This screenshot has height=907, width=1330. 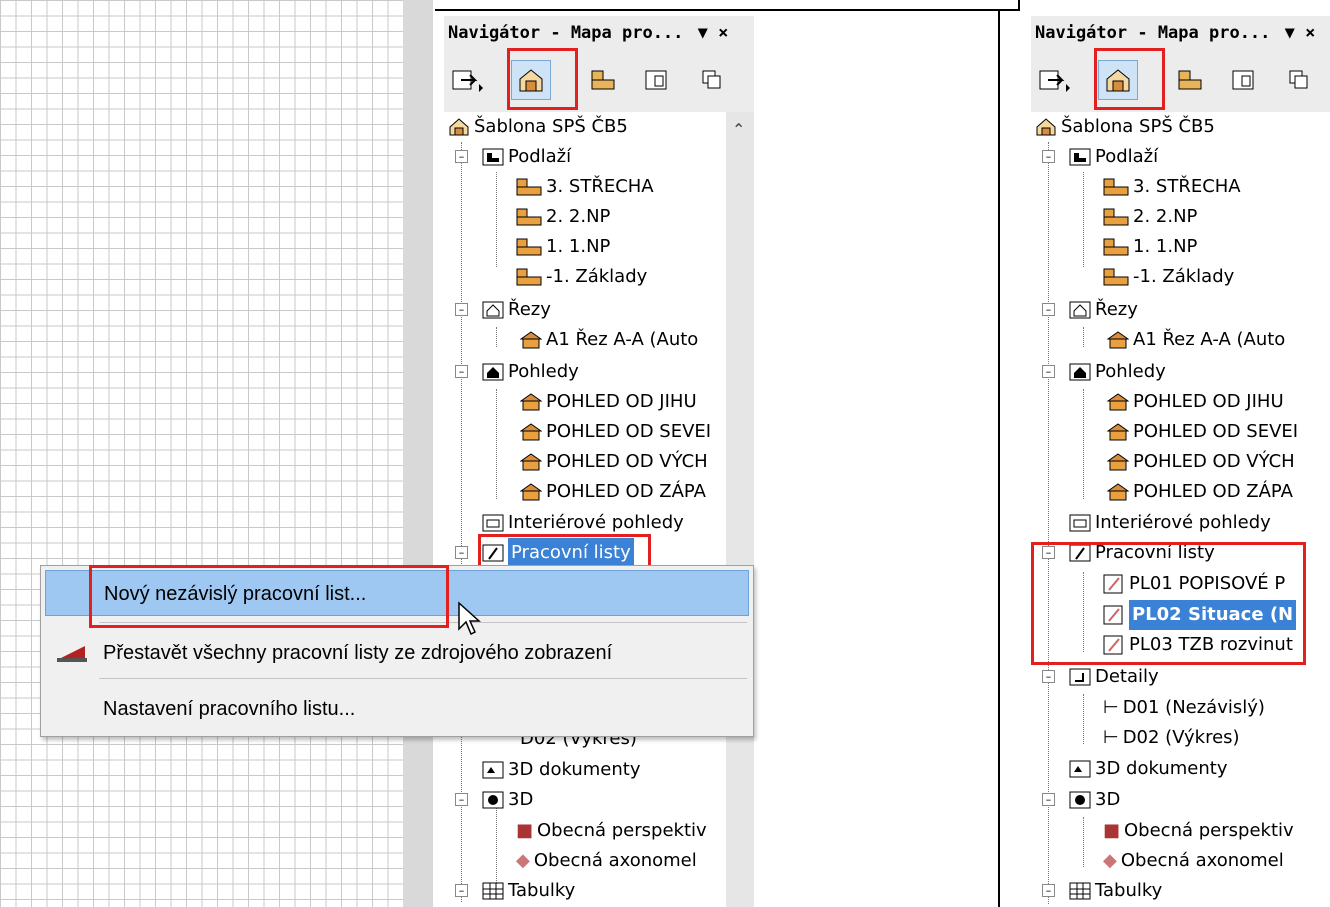 I want to click on canvas-scrollbar, so click(x=418, y=453).